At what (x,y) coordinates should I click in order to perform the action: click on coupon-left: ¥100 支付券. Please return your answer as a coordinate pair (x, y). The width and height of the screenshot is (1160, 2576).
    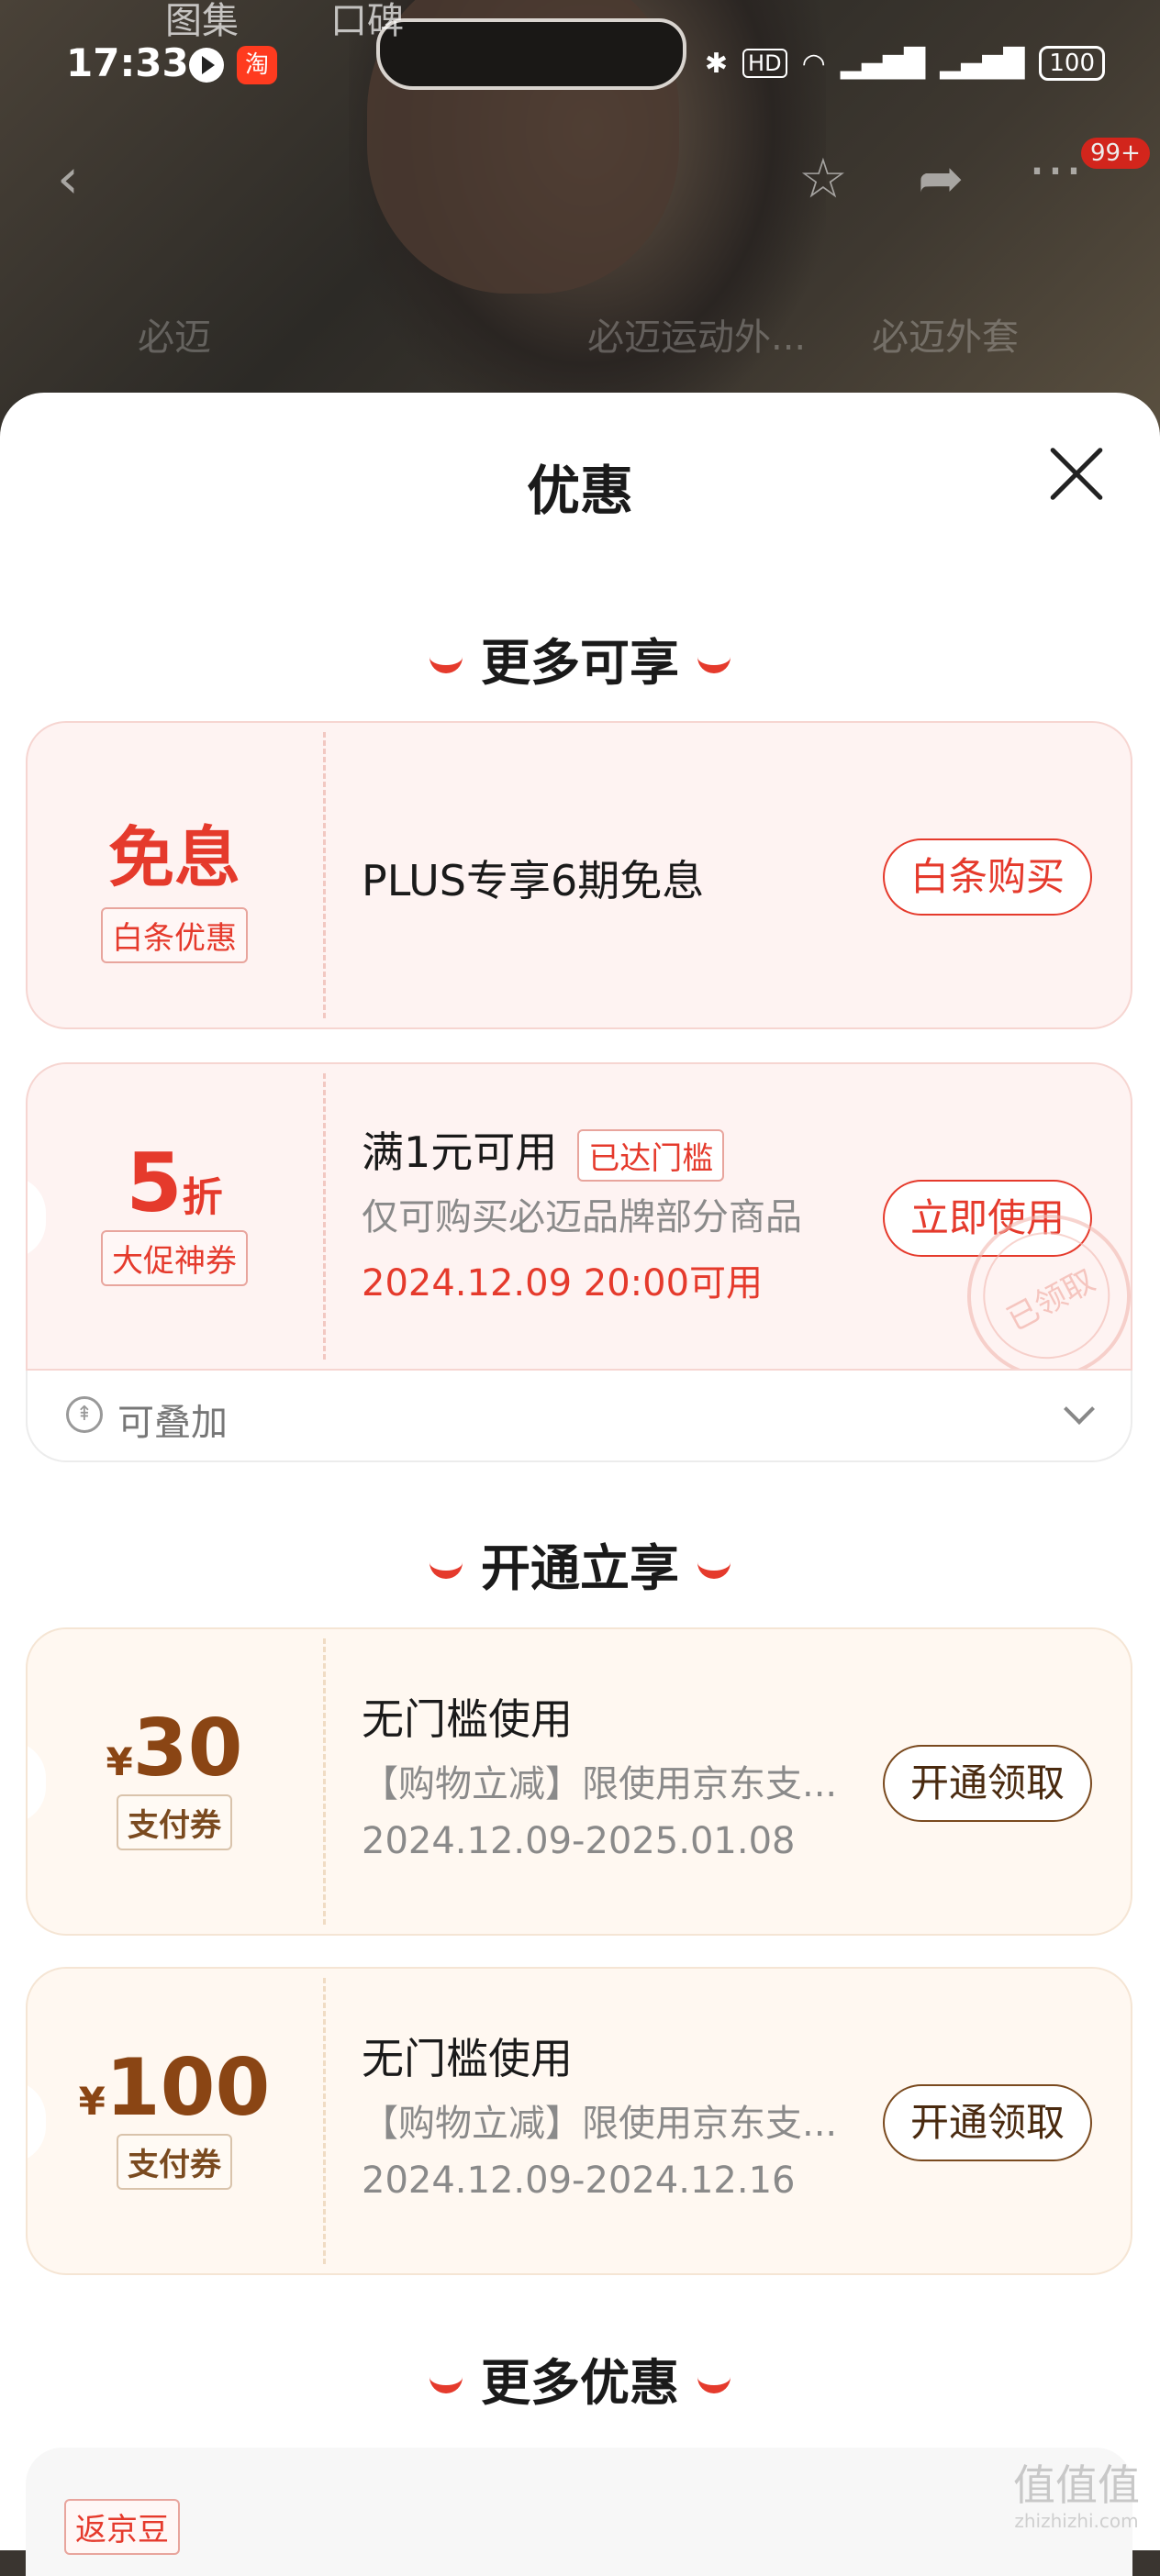
    Looking at the image, I should click on (174, 2121).